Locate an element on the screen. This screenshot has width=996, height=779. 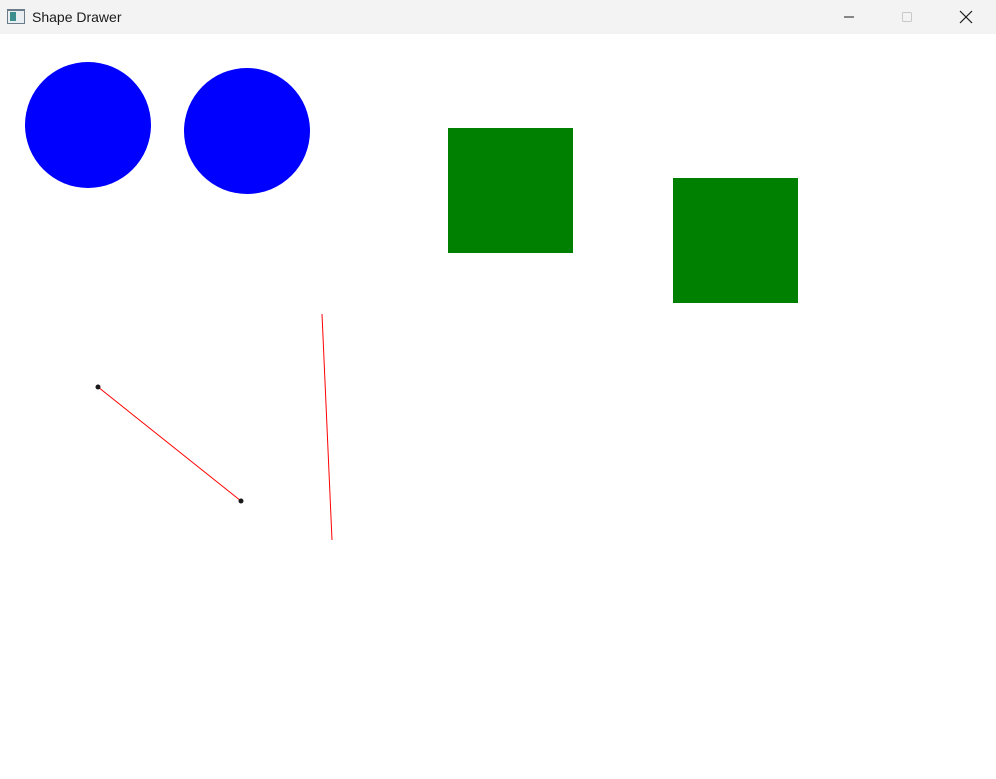
maximize-icon is located at coordinates (907, 17).